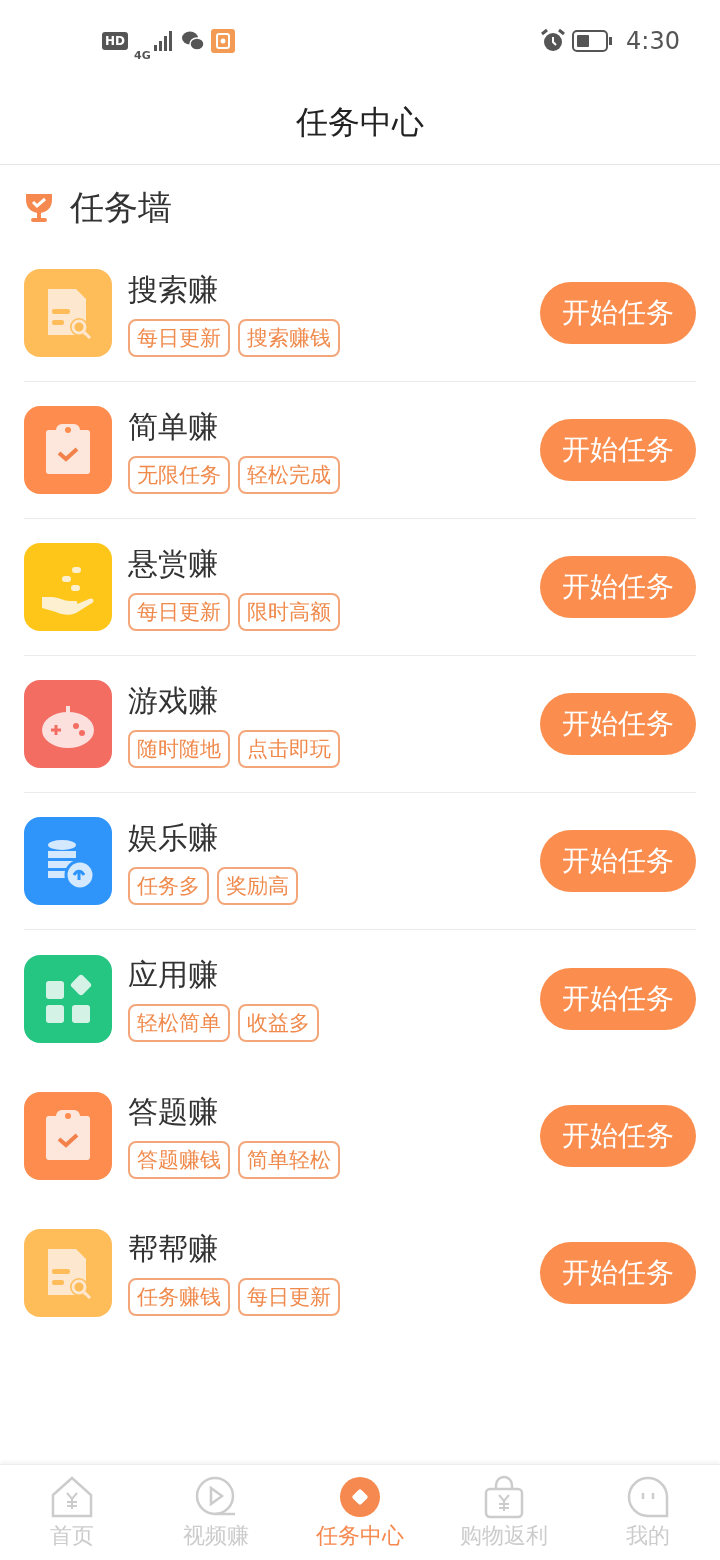 The image size is (720, 1560). Describe the element at coordinates (168, 885) in the screenshot. I see `task-tag: 任务多` at that location.